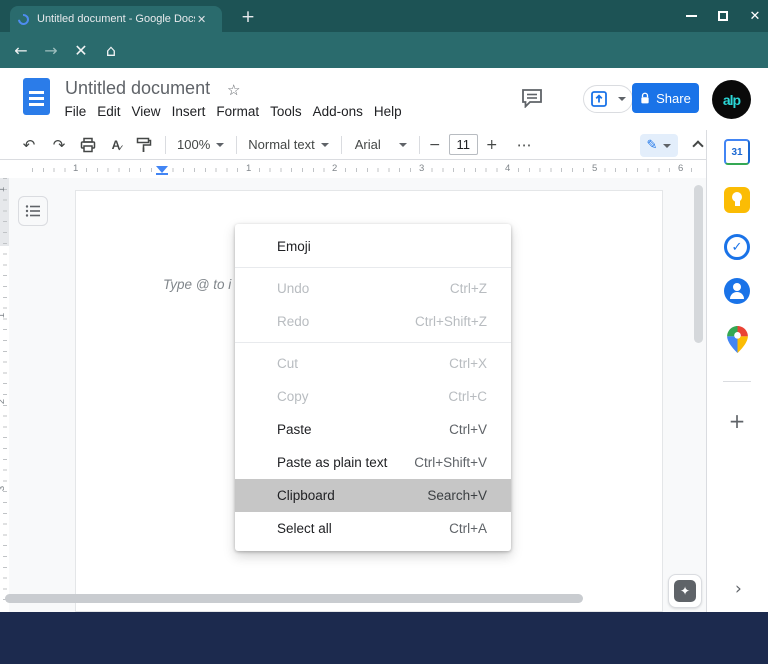 This screenshot has width=768, height=664. I want to click on share-lock-icon, so click(645, 97).